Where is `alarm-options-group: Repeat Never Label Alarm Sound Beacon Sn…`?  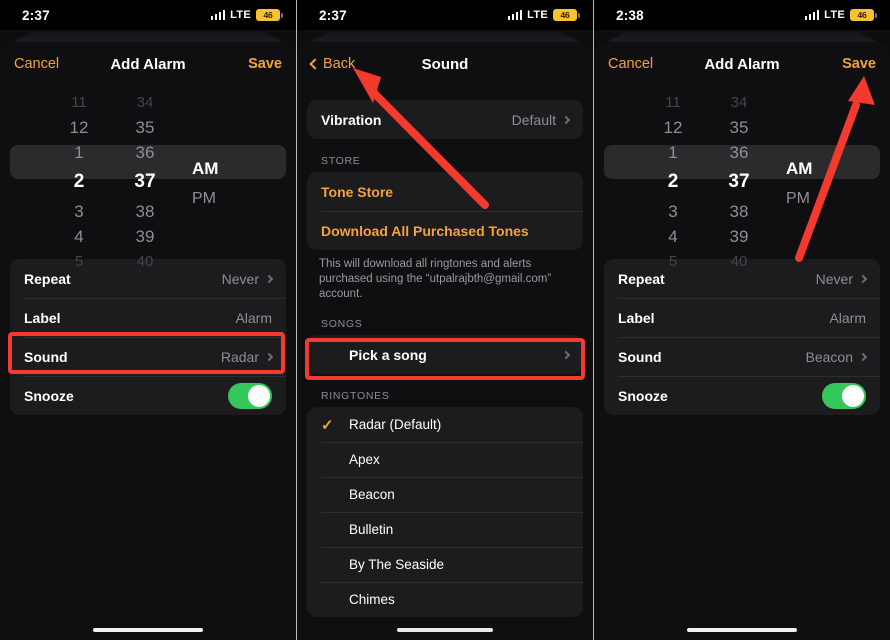 alarm-options-group: Repeat Never Label Alarm Sound Beacon Sn… is located at coordinates (742, 337).